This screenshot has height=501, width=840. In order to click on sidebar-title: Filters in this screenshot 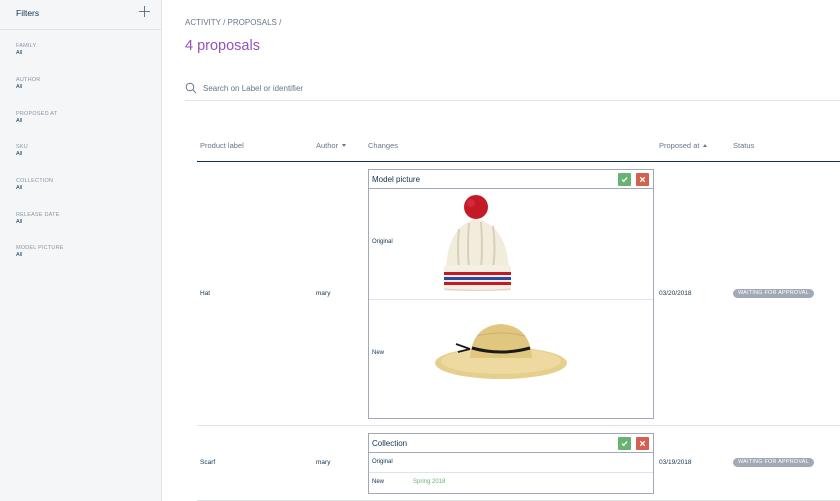, I will do `click(28, 13)`.